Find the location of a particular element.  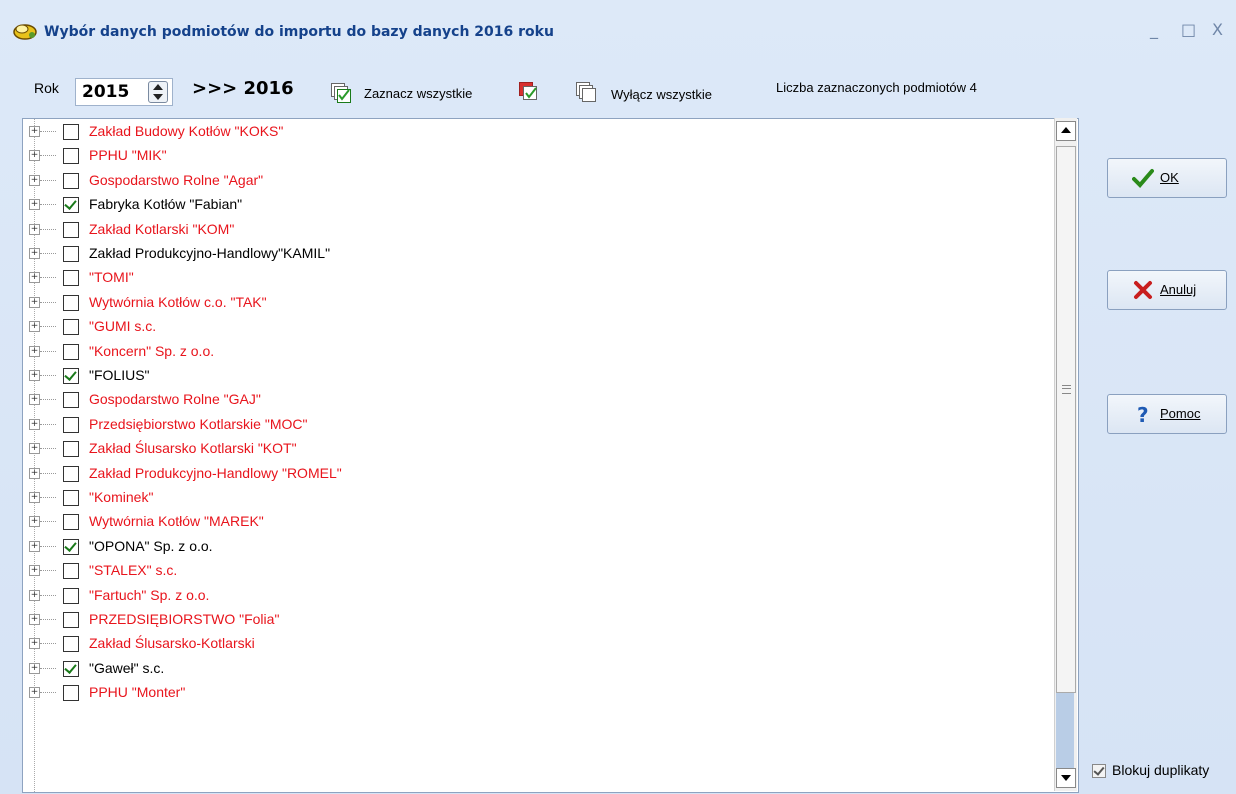

list-item: + Zakład Budowy Kotłów "KOKS" is located at coordinates (538, 132).